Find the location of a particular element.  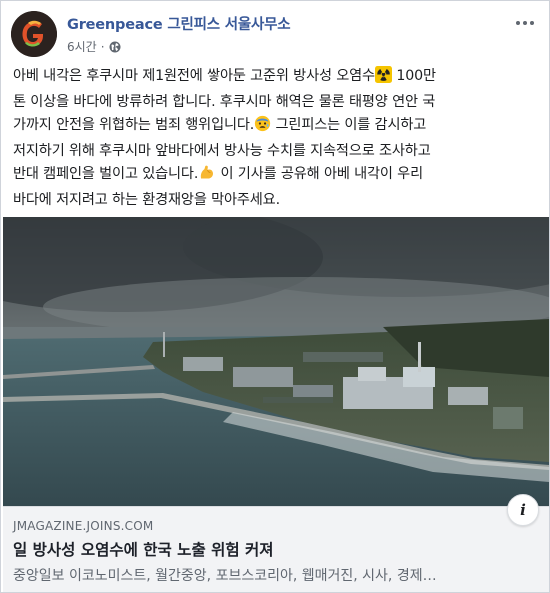

info-icon: i is located at coordinates (523, 510).